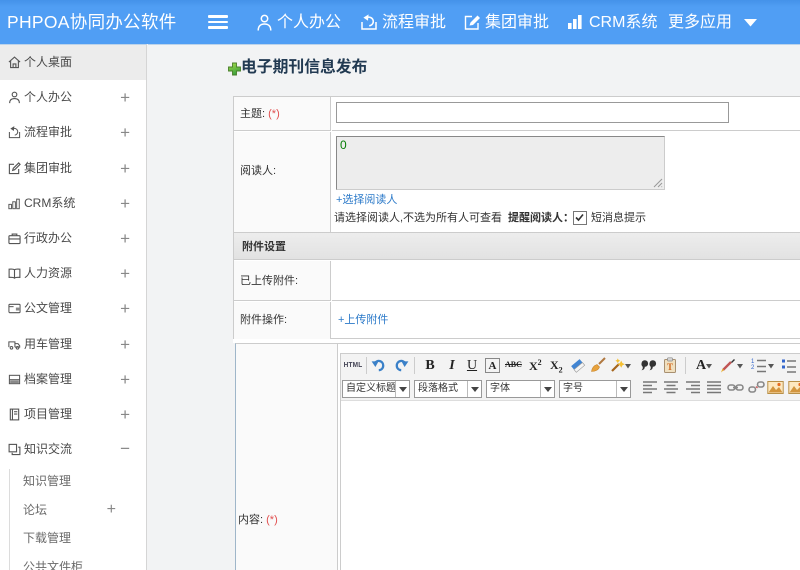 The width and height of the screenshot is (800, 570). I want to click on svg-text: 2, so click(753, 368).